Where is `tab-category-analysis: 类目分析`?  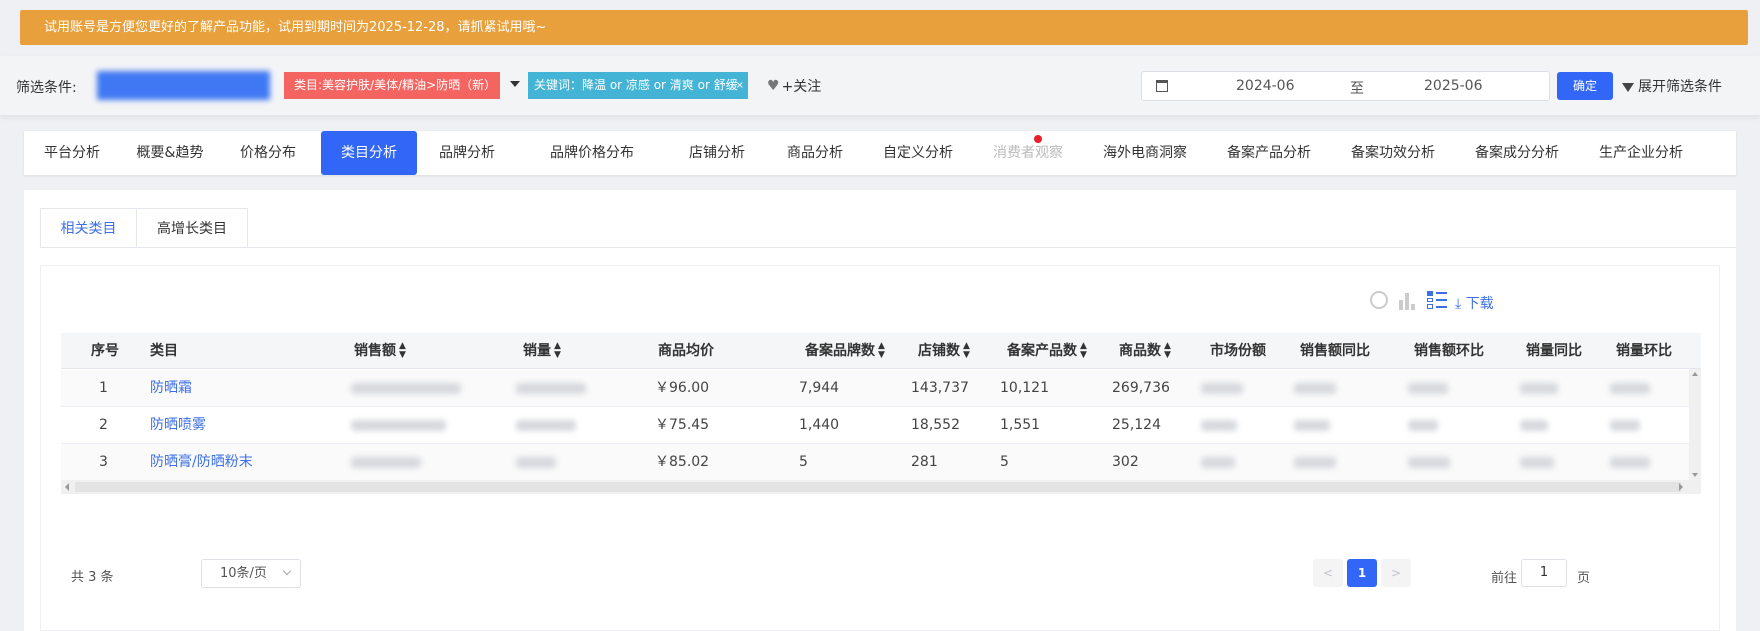 tab-category-analysis: 类目分析 is located at coordinates (369, 153).